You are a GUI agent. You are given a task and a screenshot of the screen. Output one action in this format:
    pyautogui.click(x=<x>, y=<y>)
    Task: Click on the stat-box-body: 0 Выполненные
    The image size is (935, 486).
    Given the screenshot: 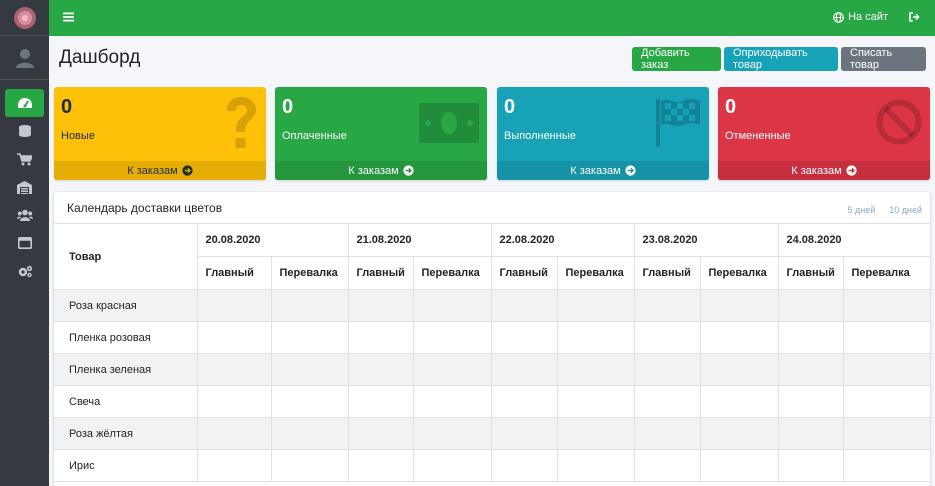 What is the action you would take?
    pyautogui.click(x=603, y=124)
    